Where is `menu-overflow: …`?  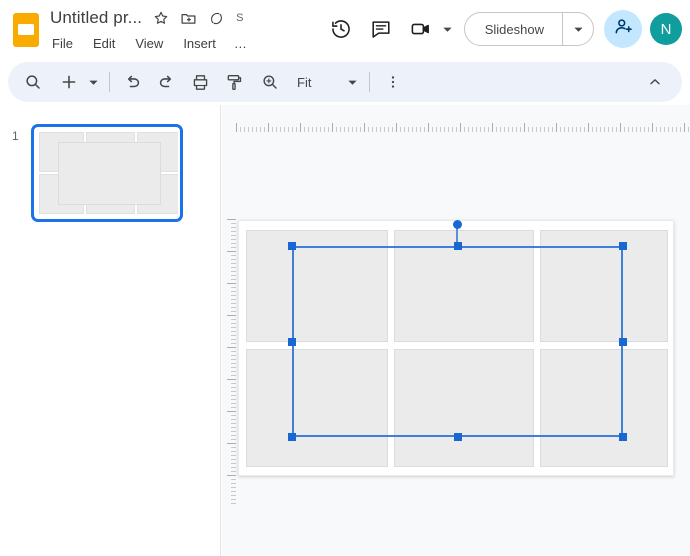 menu-overflow: … is located at coordinates (241, 43).